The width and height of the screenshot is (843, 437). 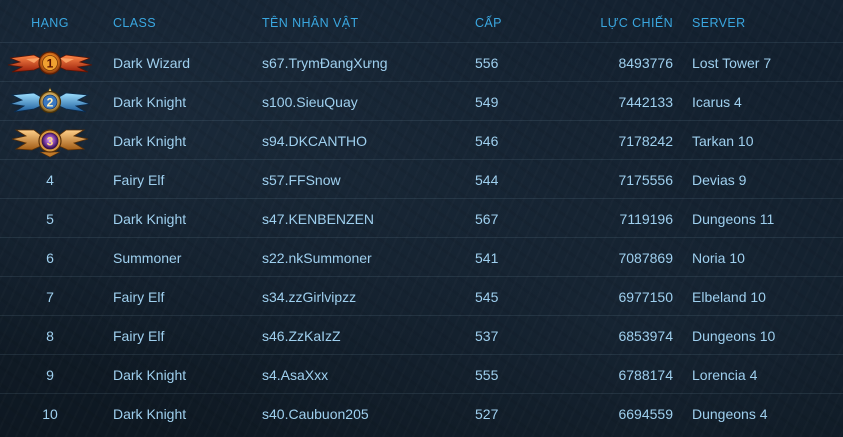 I want to click on rank-cell: 1, so click(x=50, y=62).